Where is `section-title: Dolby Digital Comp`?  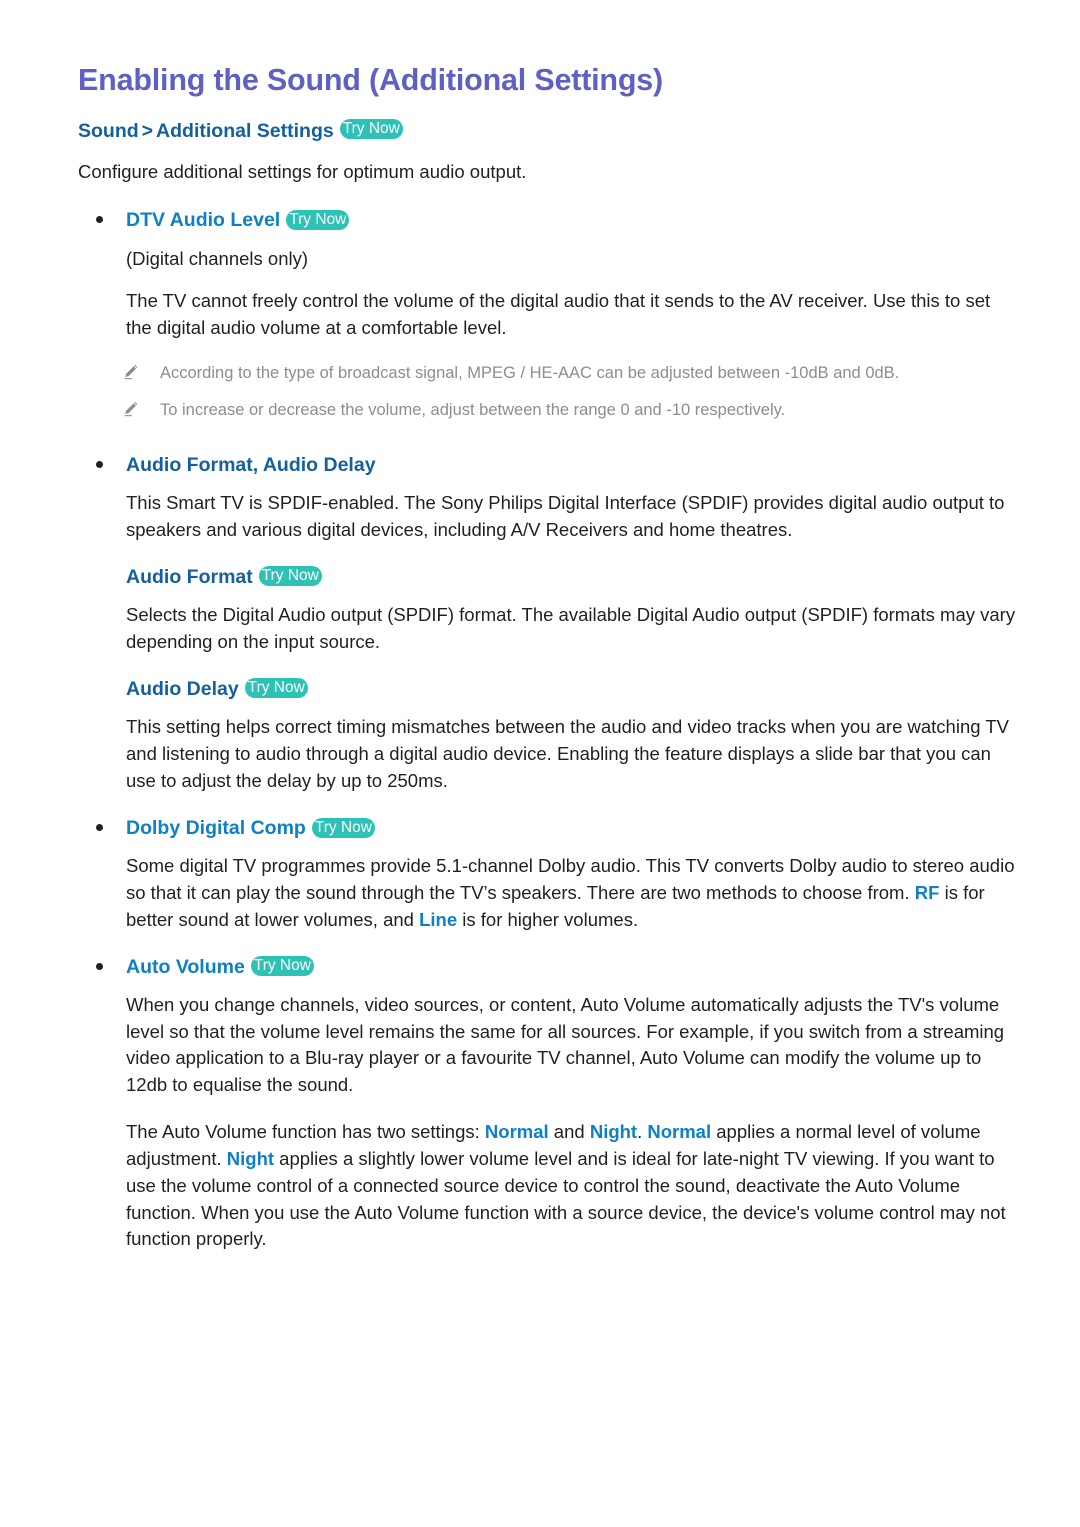
section-title: Dolby Digital Comp is located at coordinates (216, 828).